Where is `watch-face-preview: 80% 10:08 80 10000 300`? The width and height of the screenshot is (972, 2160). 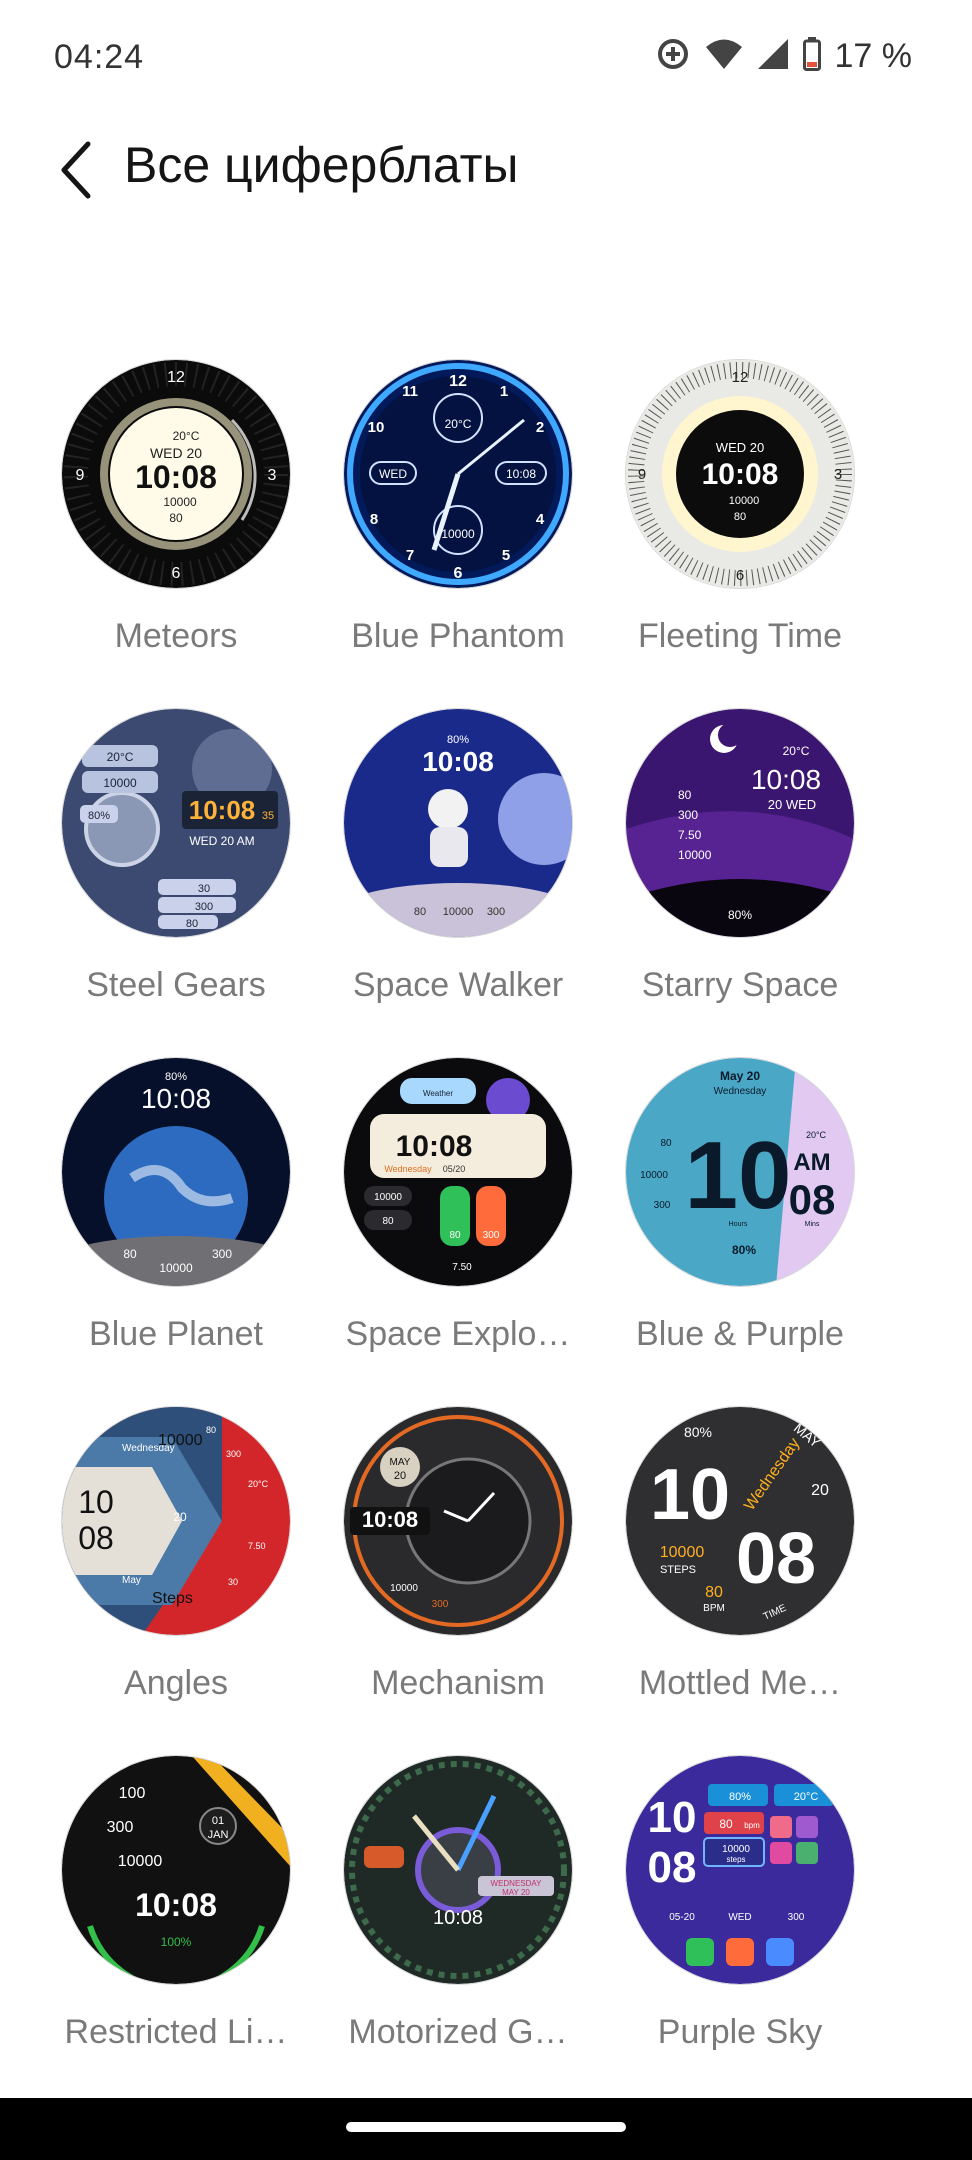
watch-face-preview: 80% 10:08 80 10000 300 is located at coordinates (458, 823).